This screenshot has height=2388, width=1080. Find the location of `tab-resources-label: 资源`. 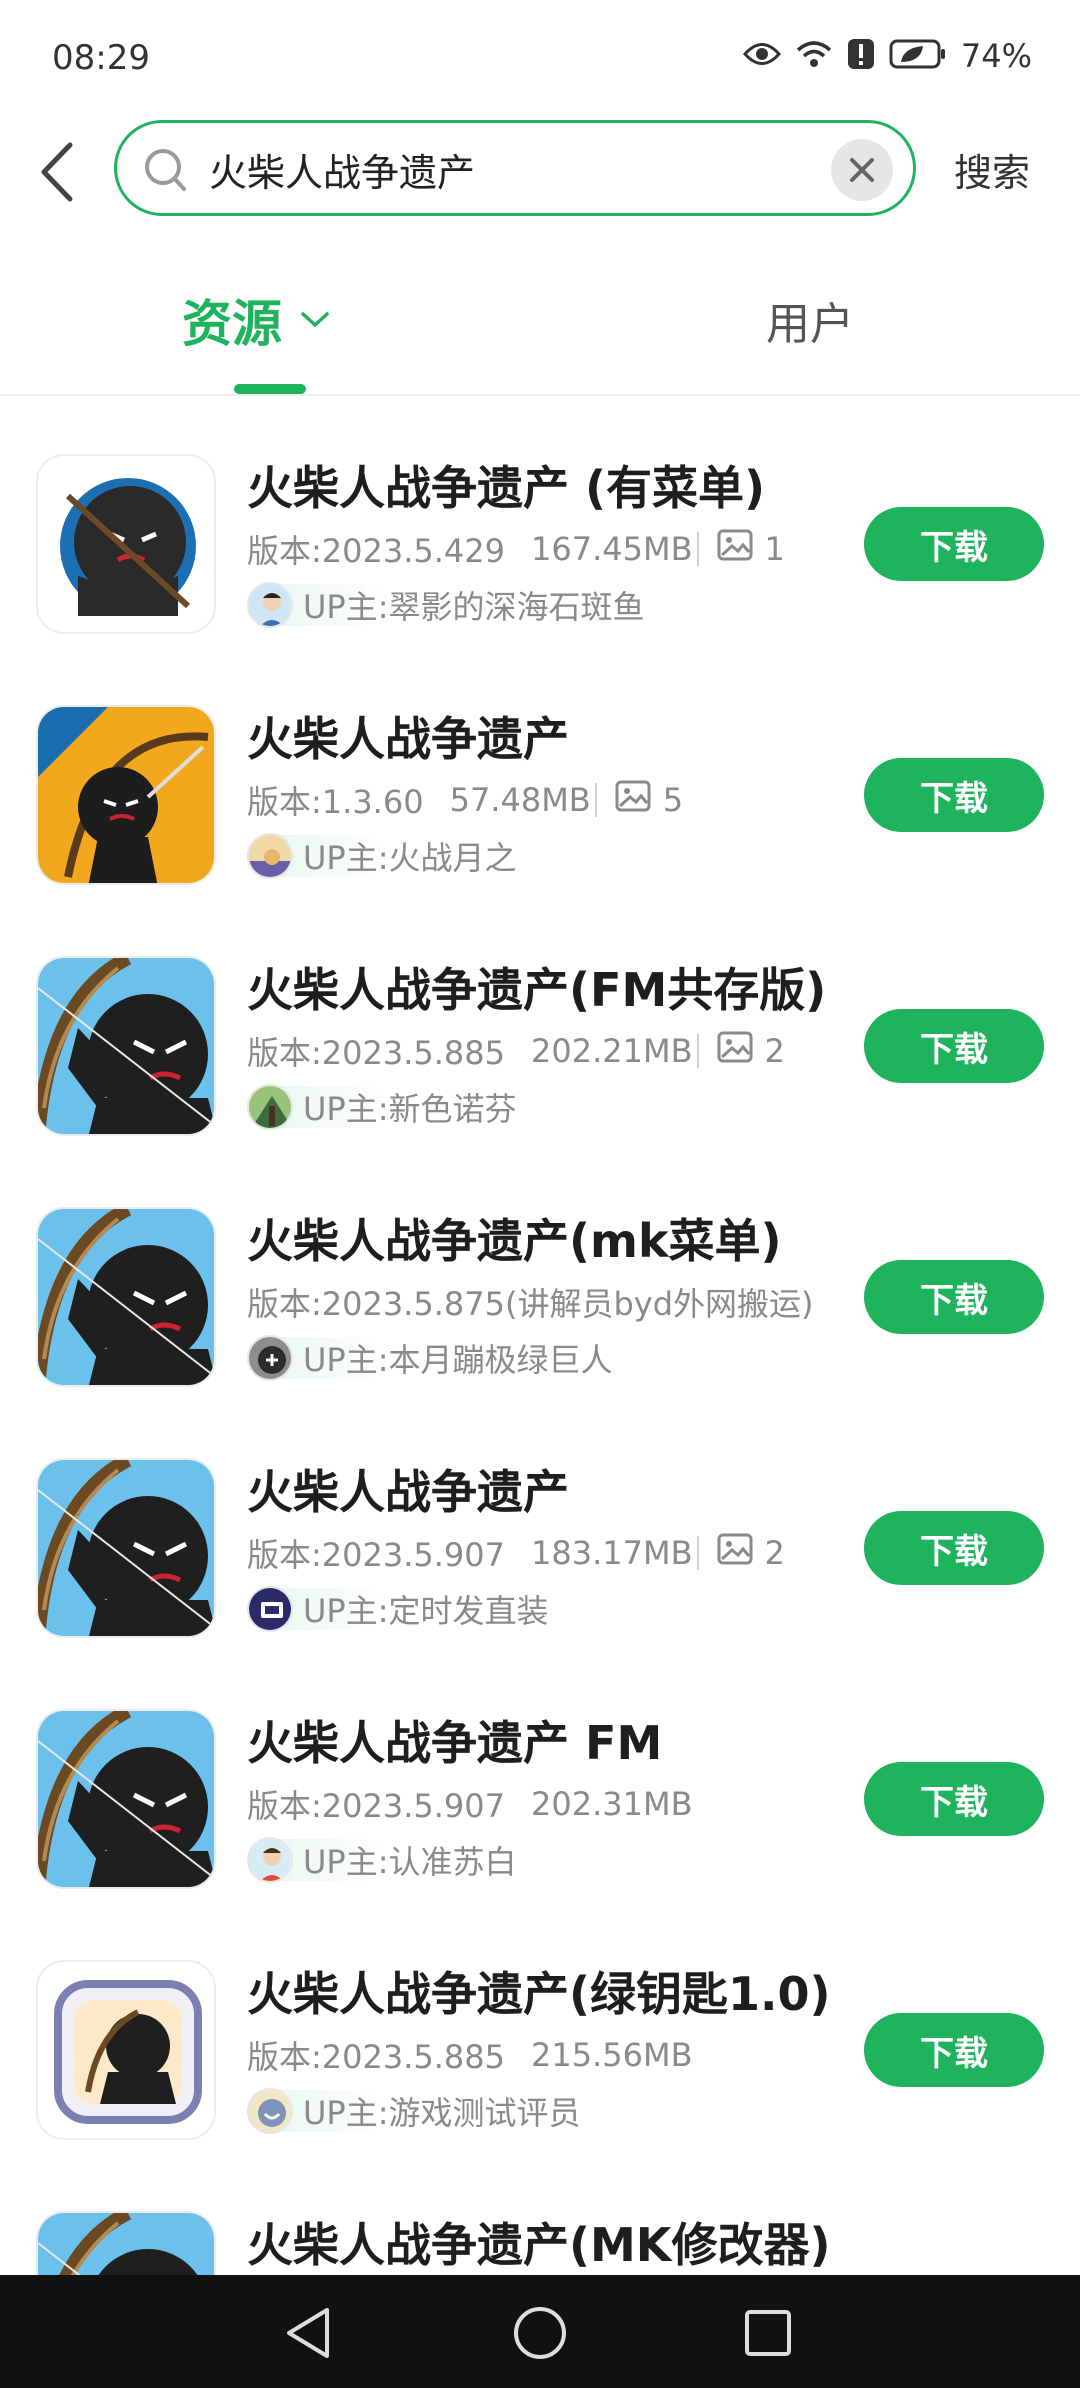

tab-resources-label: 资源 is located at coordinates (232, 324).